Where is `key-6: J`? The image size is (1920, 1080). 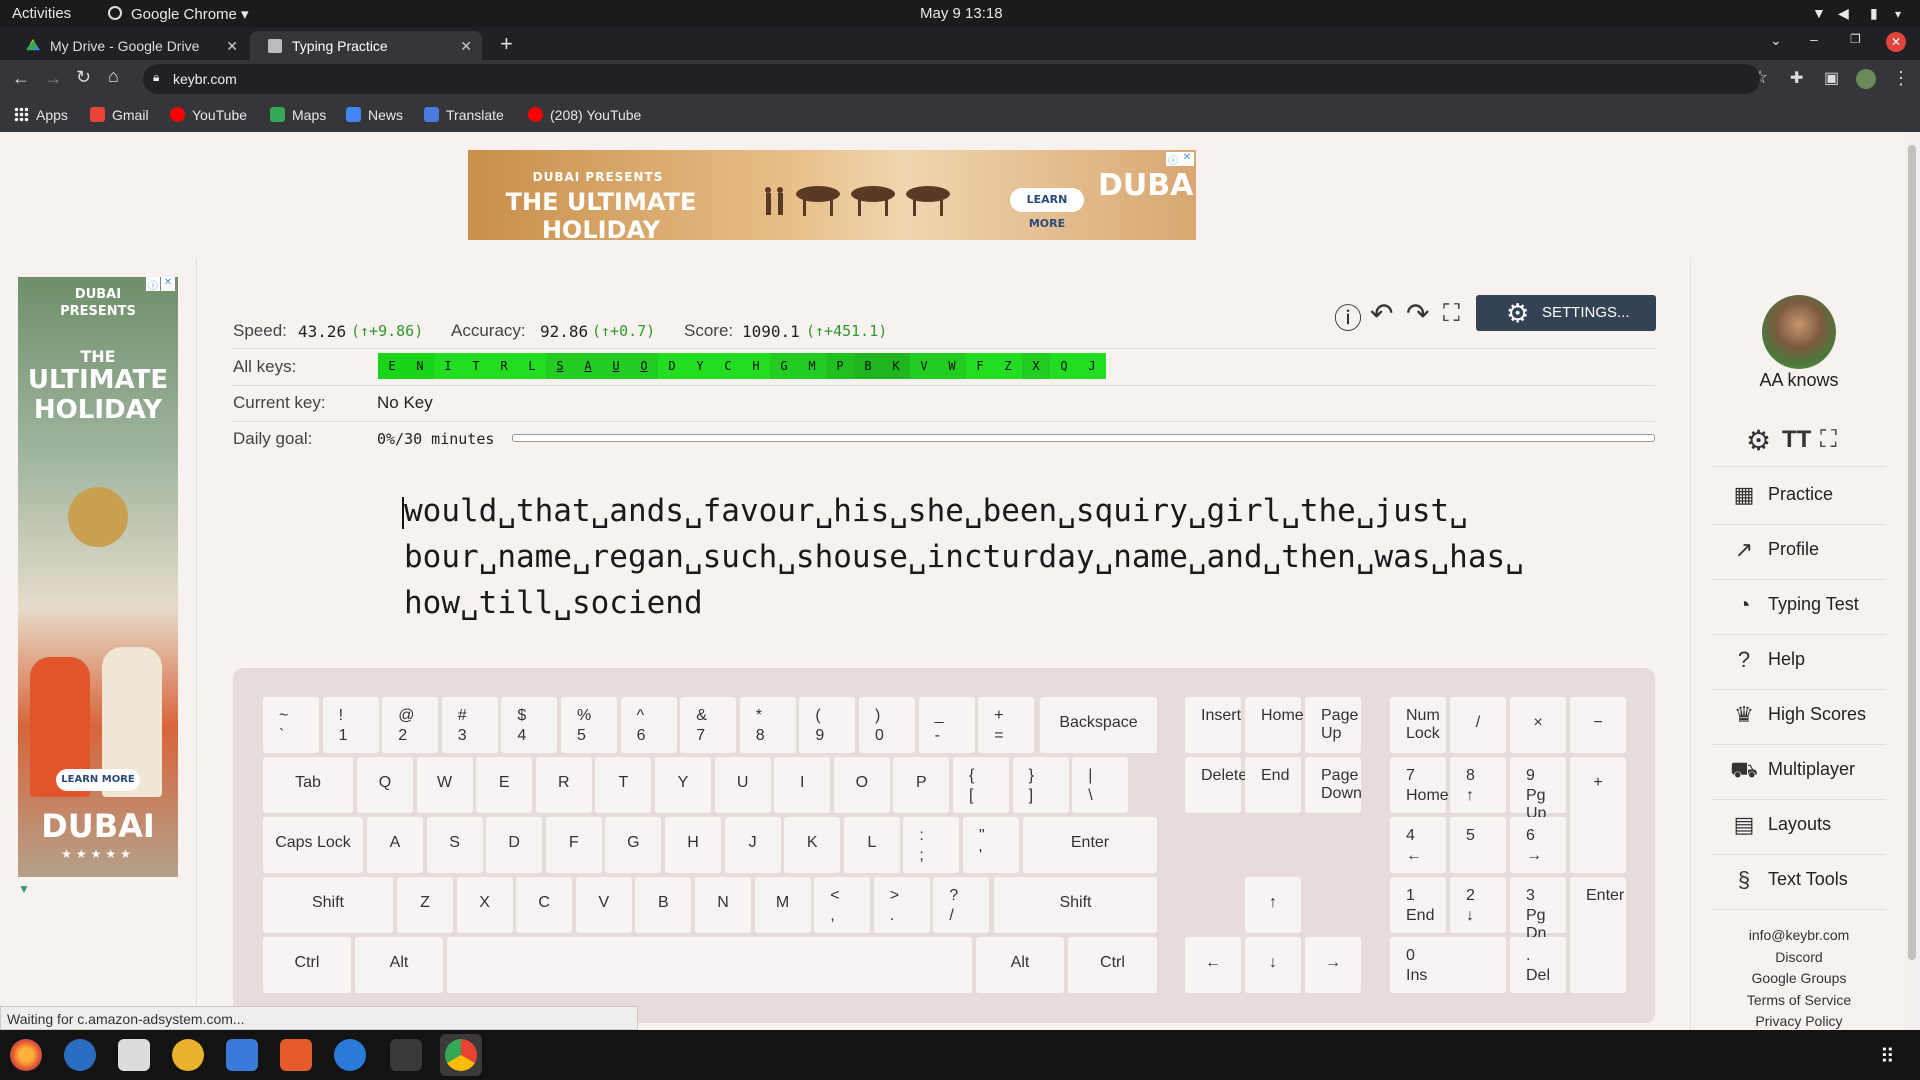
key-6: J is located at coordinates (752, 845).